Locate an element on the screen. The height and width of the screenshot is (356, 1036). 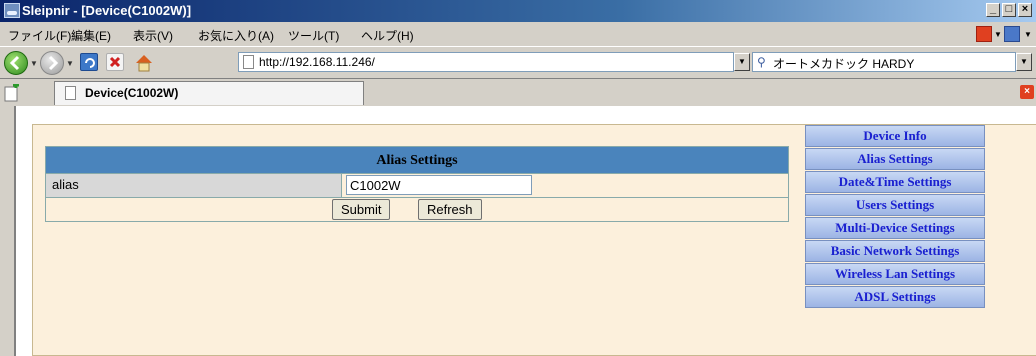
menu-tools: ツール(T) is located at coordinates (313, 35).